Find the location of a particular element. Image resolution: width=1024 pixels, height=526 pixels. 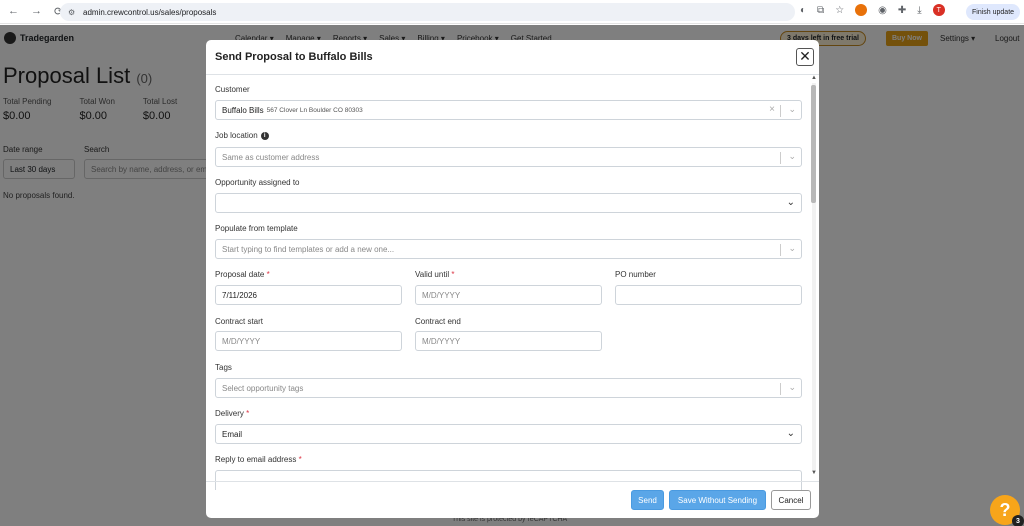

contract-end-label: Contract end is located at coordinates (438, 321).